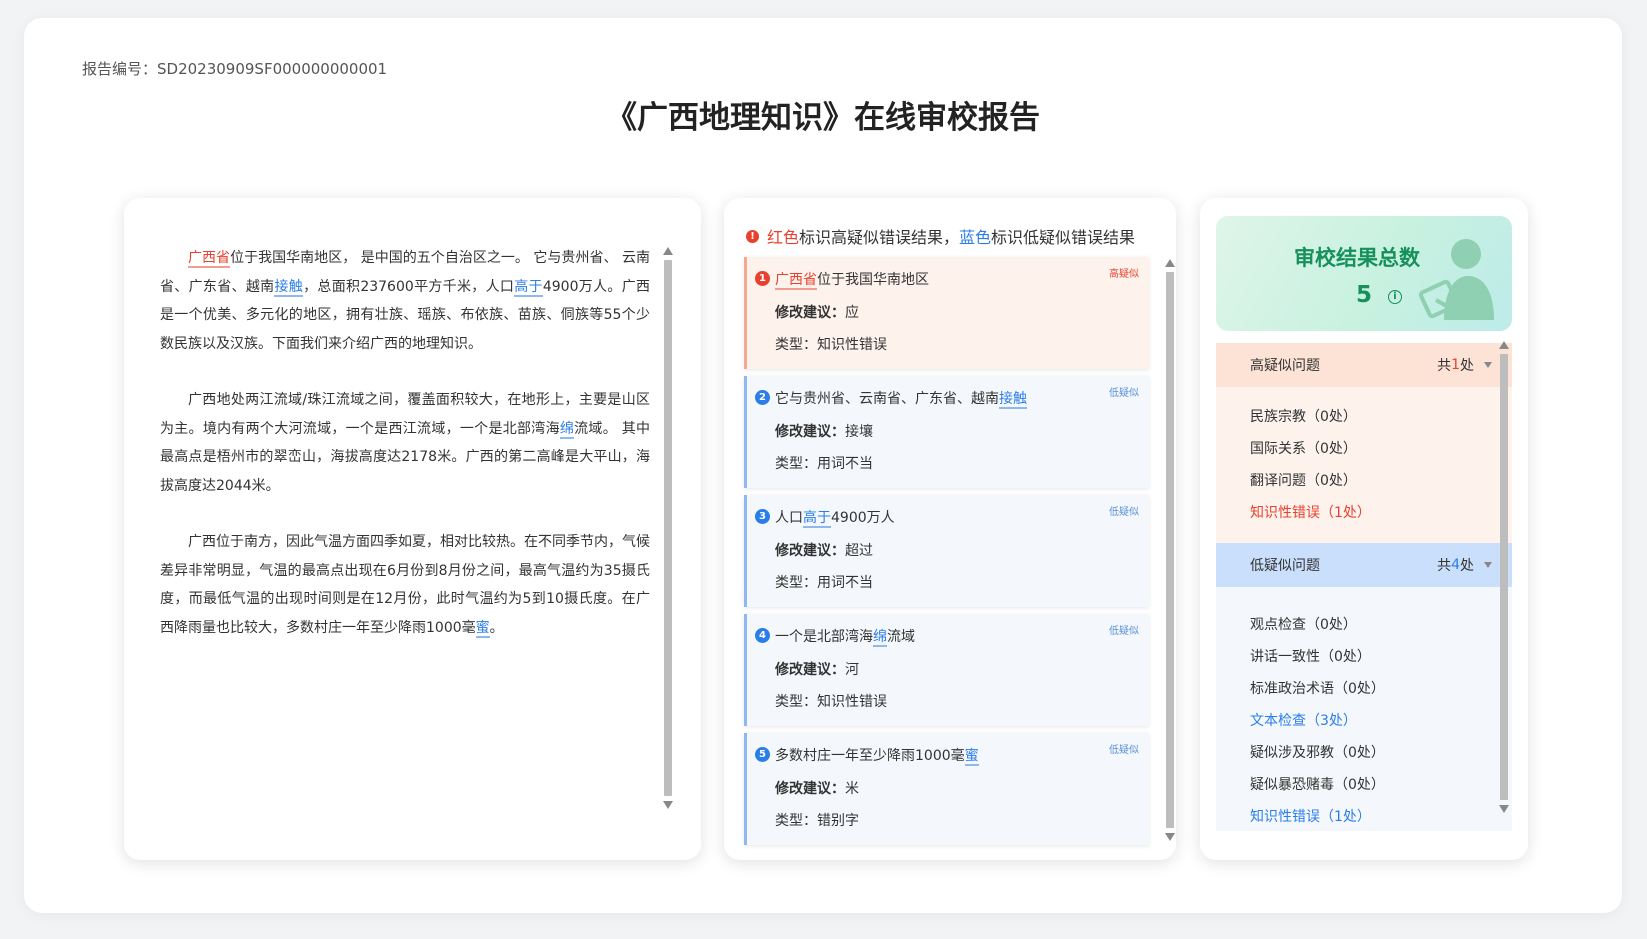  Describe the element at coordinates (852, 789) in the screenshot. I see `suggestion-value: 米` at that location.